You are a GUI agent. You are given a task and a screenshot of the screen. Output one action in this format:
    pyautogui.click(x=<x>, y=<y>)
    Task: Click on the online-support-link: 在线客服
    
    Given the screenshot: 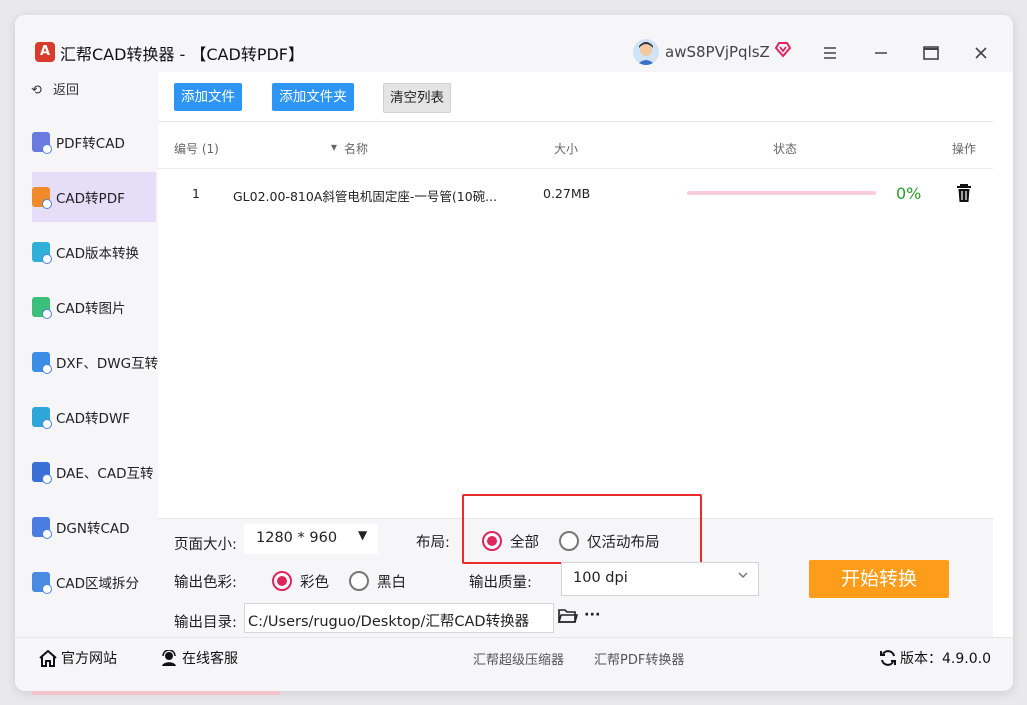 What is the action you would take?
    pyautogui.click(x=199, y=658)
    